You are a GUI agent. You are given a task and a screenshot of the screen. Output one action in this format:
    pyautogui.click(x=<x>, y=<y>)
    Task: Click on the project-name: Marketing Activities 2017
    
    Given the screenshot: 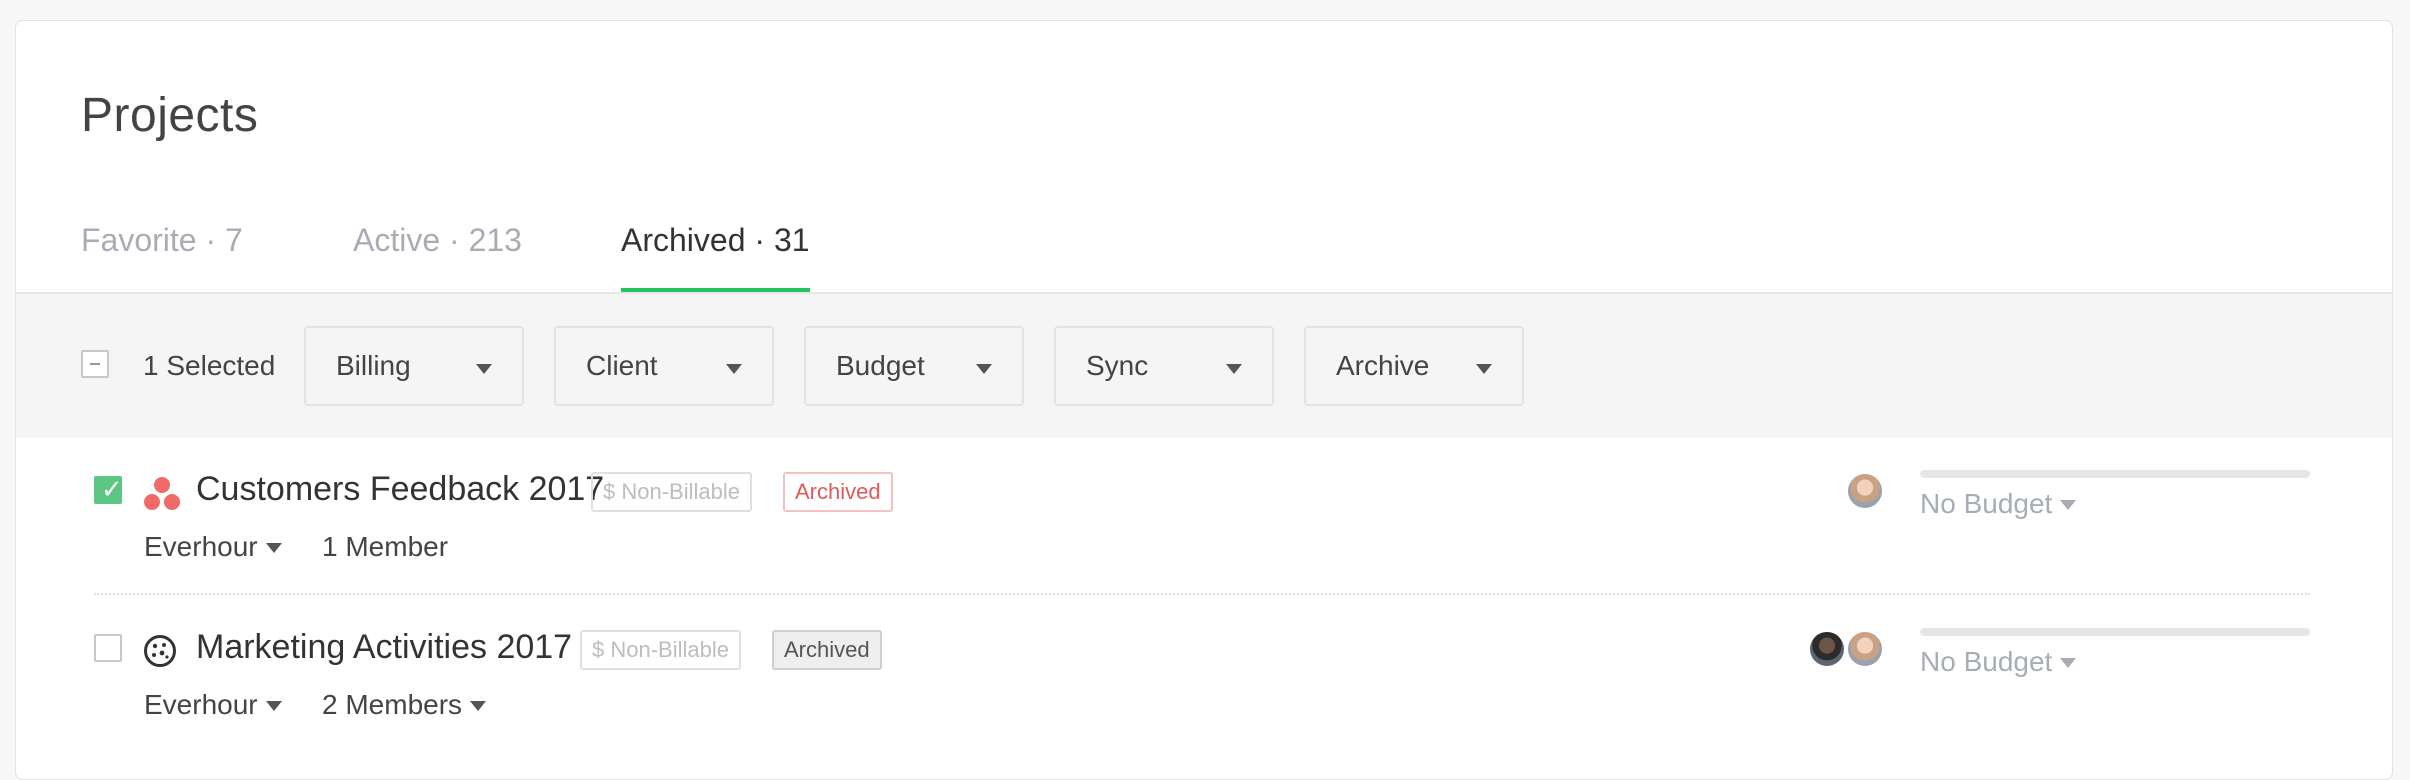 What is the action you would take?
    pyautogui.click(x=384, y=647)
    